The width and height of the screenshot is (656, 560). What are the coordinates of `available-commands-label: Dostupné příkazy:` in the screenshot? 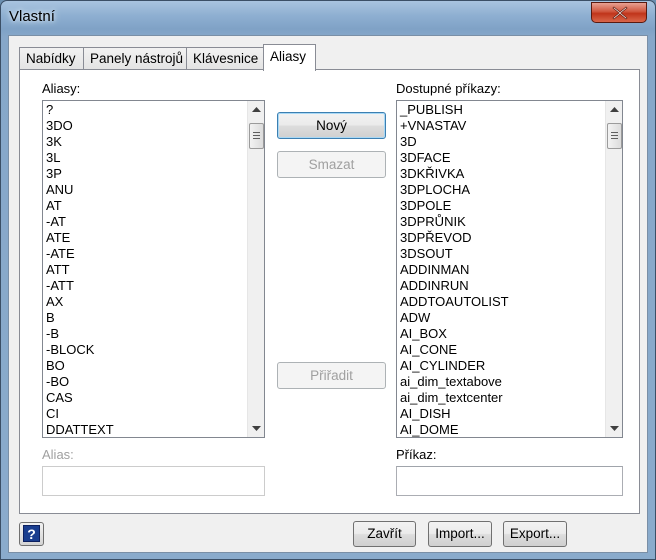 It's located at (448, 88).